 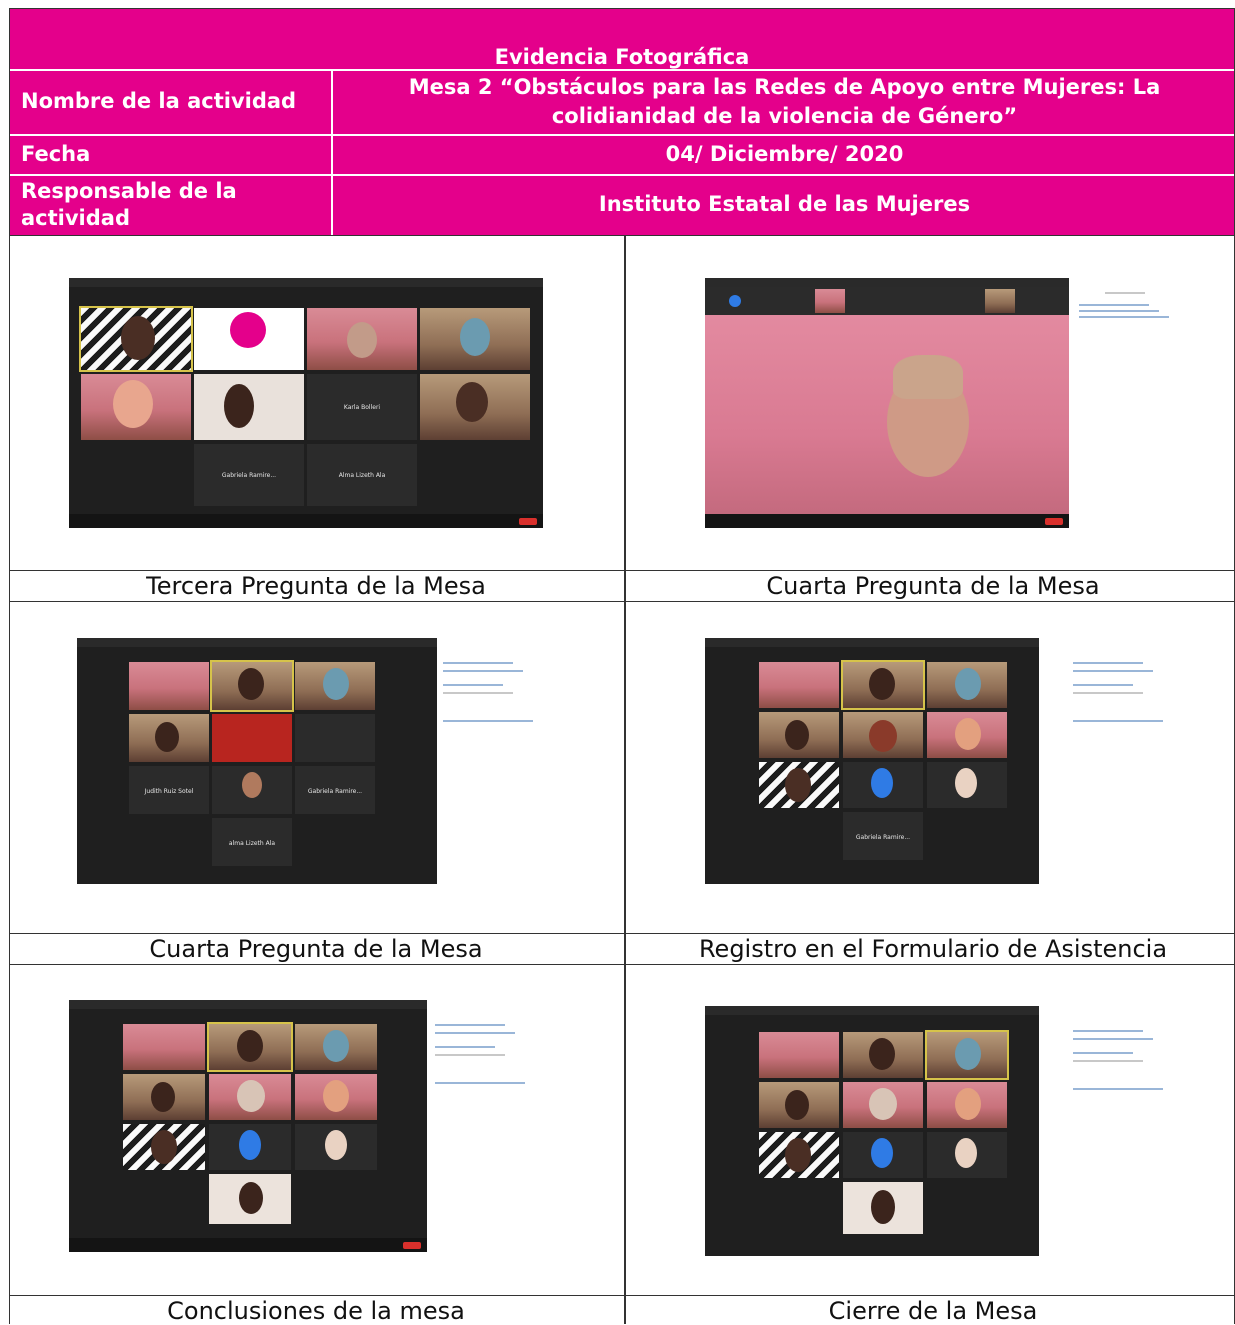 What do you see at coordinates (308, 1125) in the screenshot?
I see `photo-5-zoom-screenshot` at bounding box center [308, 1125].